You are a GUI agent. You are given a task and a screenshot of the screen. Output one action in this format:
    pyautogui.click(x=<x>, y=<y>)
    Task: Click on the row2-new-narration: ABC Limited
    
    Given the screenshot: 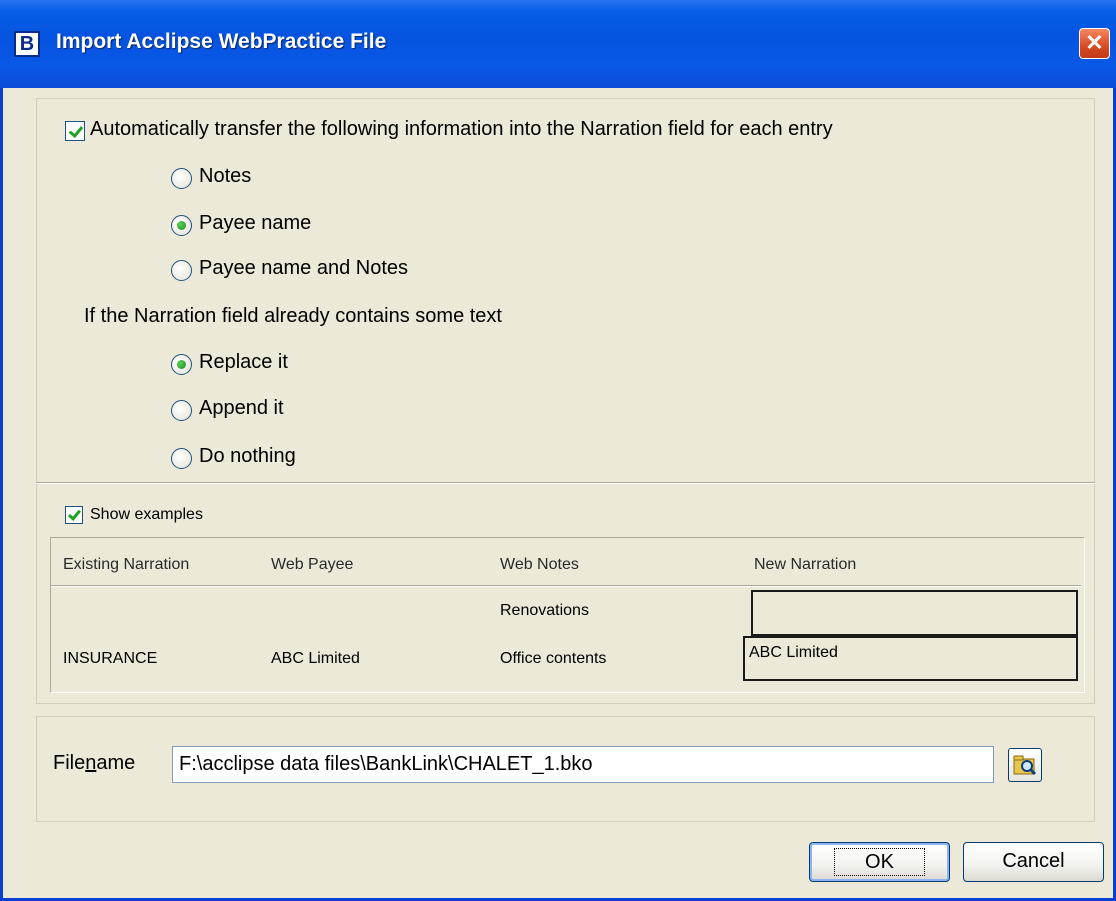 What is the action you would take?
    pyautogui.click(x=910, y=658)
    